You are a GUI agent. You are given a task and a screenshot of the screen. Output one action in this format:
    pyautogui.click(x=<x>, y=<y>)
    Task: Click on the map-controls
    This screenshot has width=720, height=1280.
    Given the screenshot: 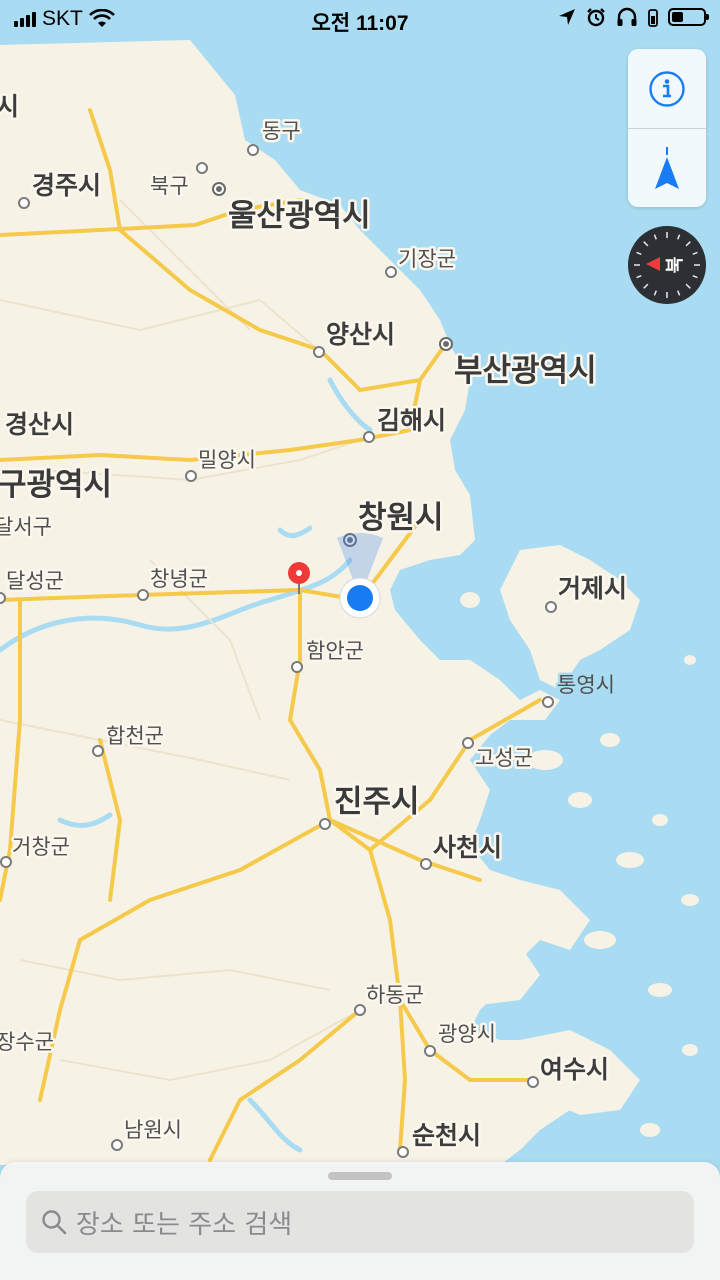 What is the action you would take?
    pyautogui.click(x=667, y=128)
    